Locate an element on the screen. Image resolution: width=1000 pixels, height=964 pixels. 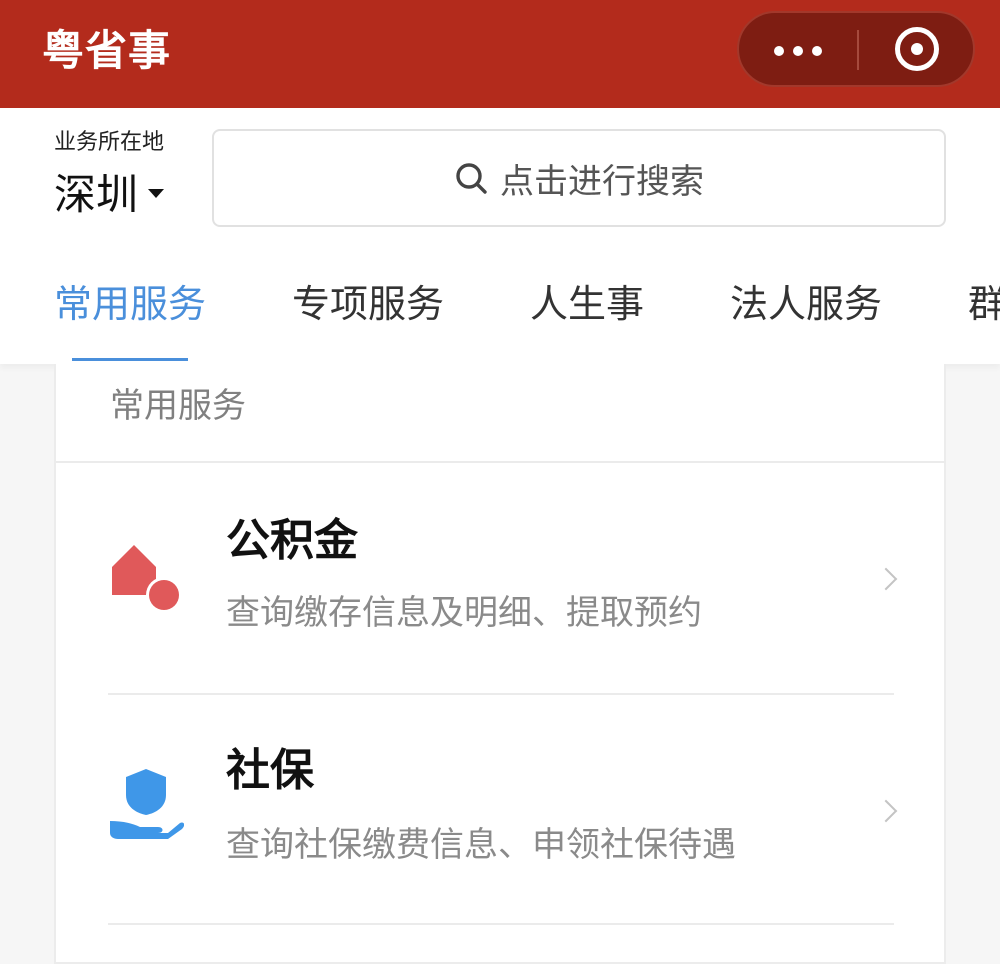
row-divider is located at coordinates (501, 924).